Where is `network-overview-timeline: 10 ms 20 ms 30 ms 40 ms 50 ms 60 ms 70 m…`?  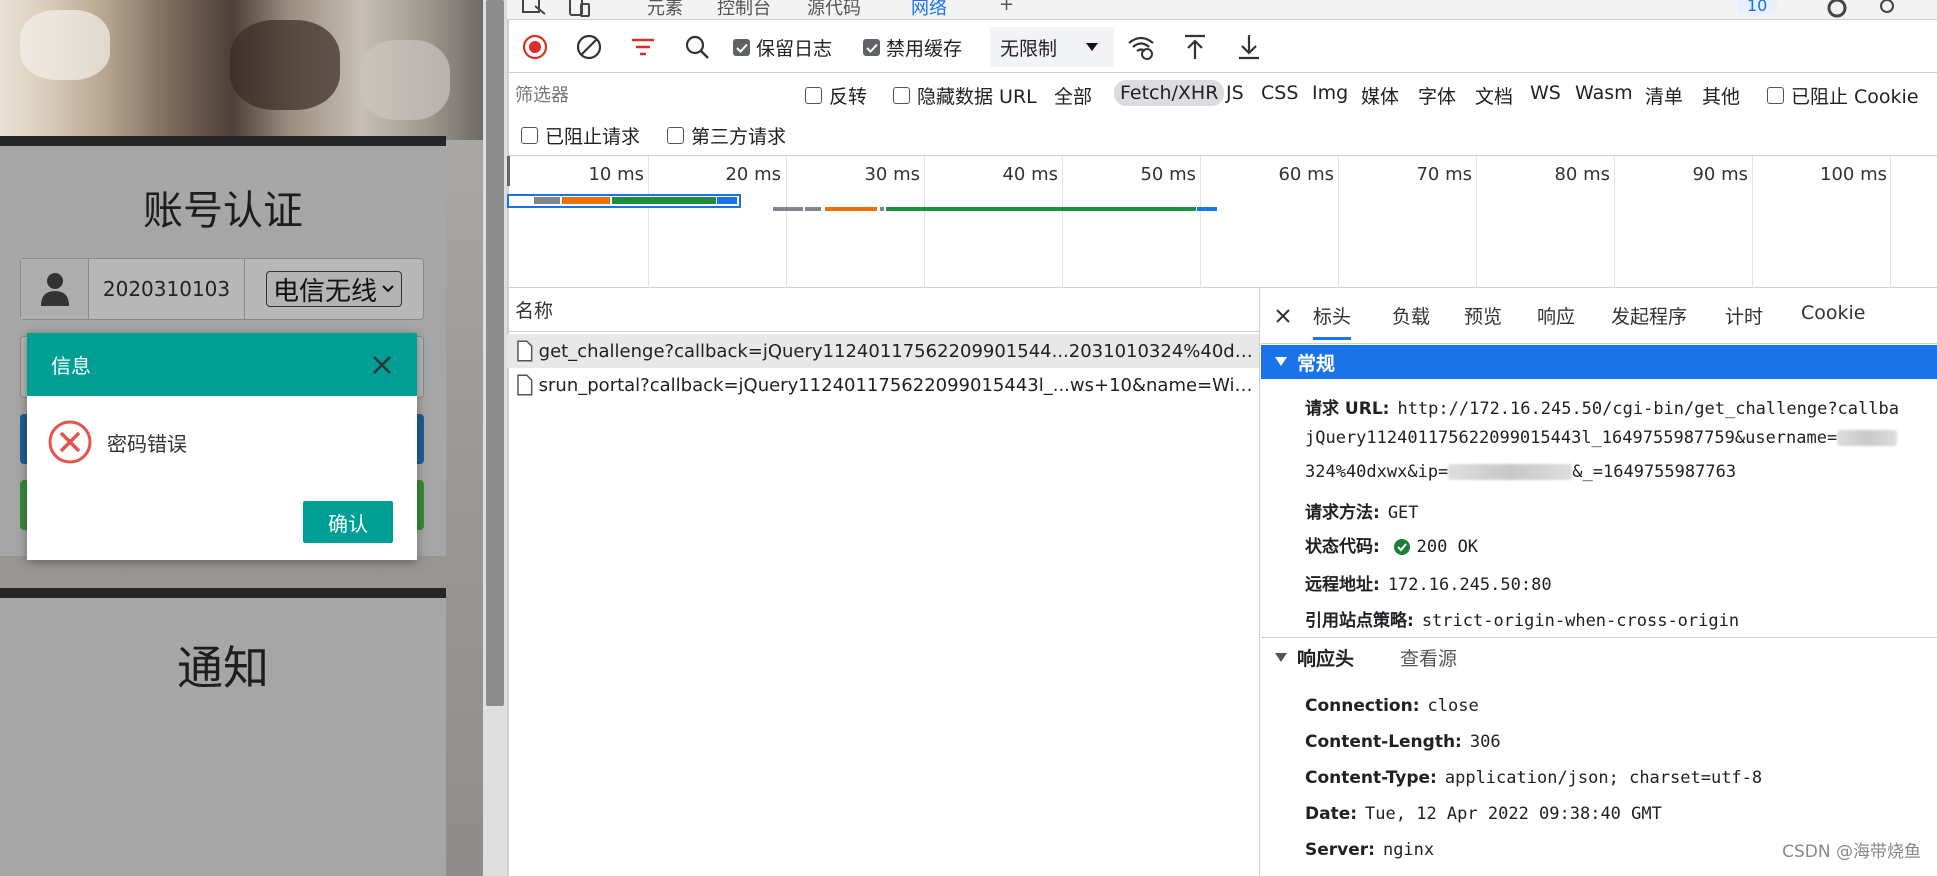 network-overview-timeline: 10 ms 20 ms 30 ms 40 ms 50 ms 60 ms 70 m… is located at coordinates (1222, 222).